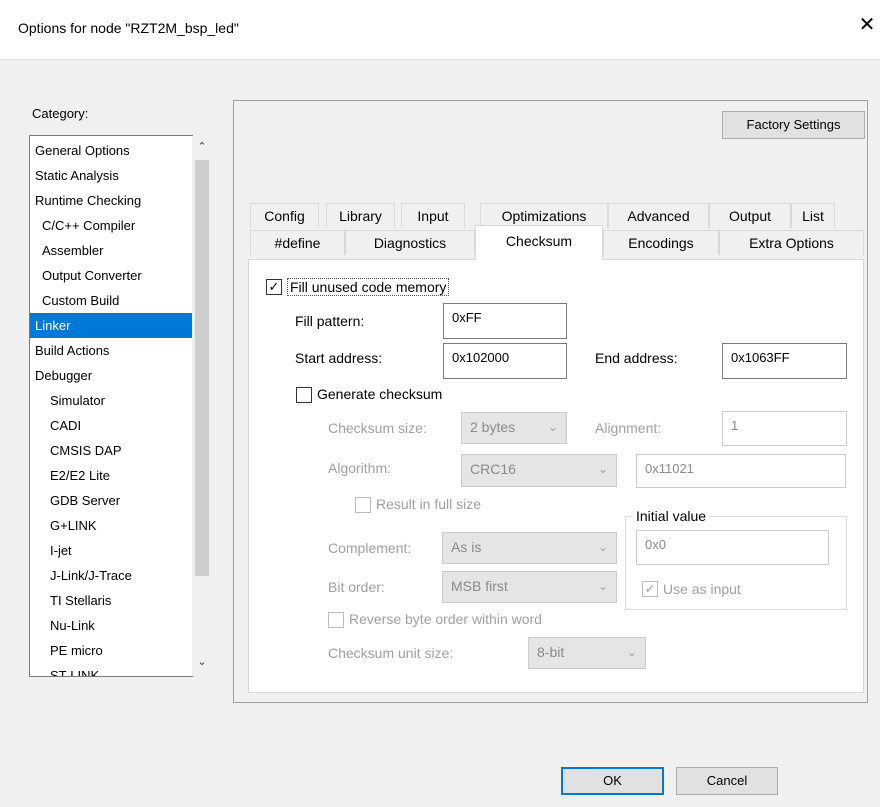 This screenshot has width=880, height=807. What do you see at coordinates (111, 450) in the screenshot?
I see `category-item-cmsis-dap: CMSIS DAP` at bounding box center [111, 450].